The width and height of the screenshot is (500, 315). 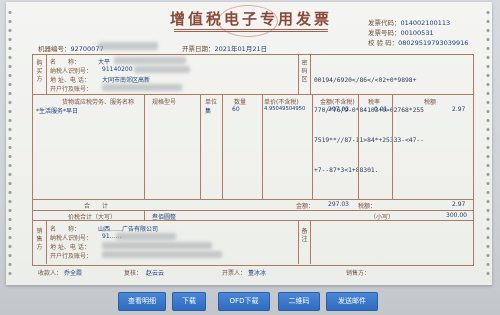 What do you see at coordinates (430, 102) in the screenshot?
I see `col-header-tax: 税额` at bounding box center [430, 102].